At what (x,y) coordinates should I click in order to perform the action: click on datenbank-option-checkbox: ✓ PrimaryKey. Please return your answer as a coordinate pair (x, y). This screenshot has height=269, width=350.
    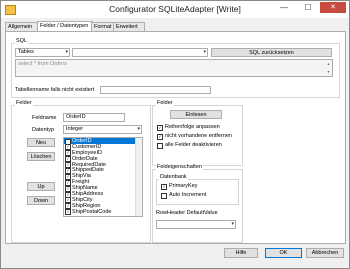
    Looking at the image, I should click on (179, 186).